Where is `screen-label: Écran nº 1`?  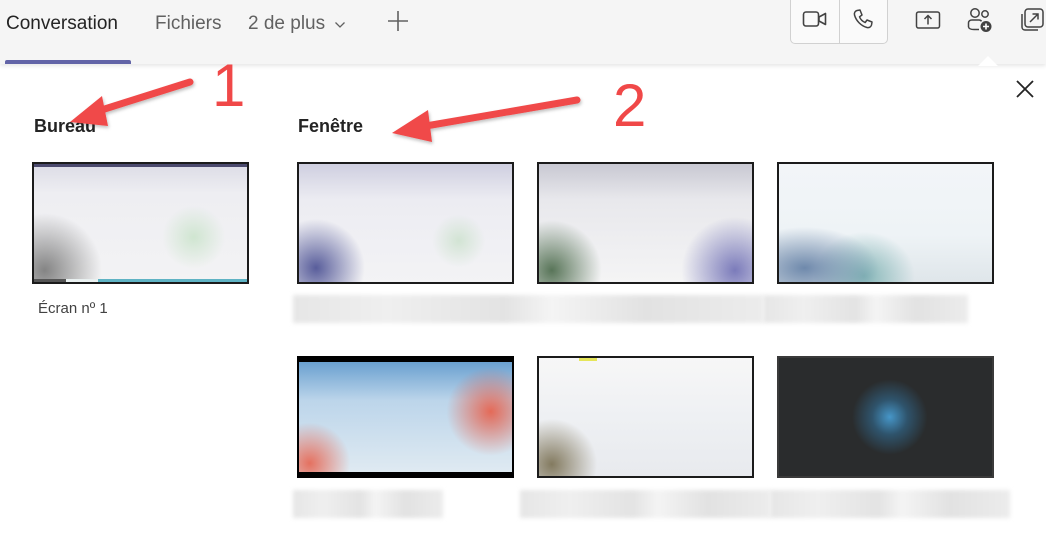
screen-label: Écran nº 1 is located at coordinates (73, 308).